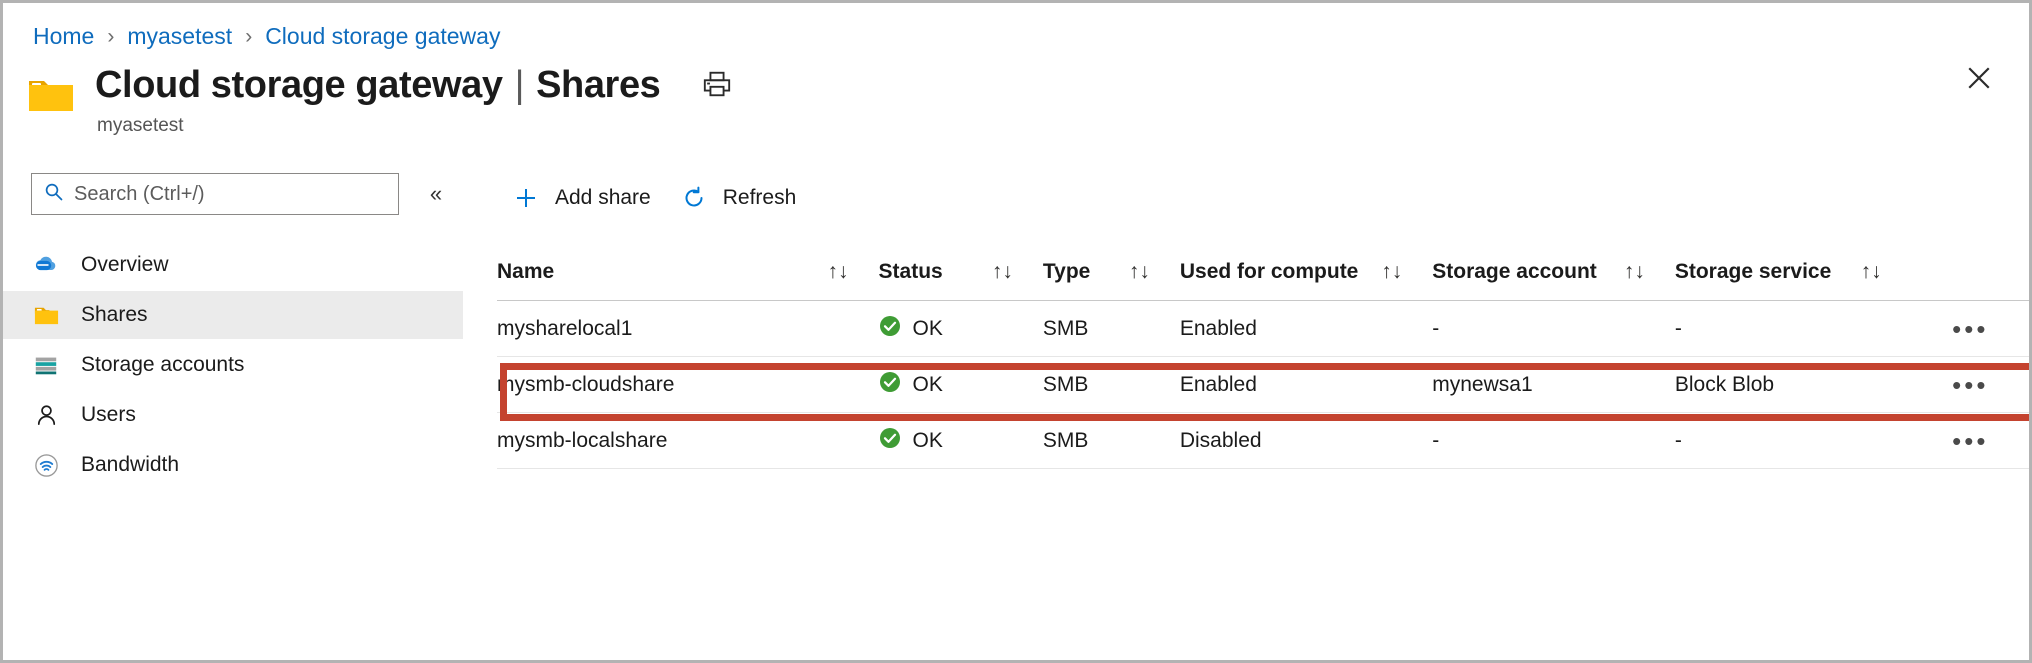 The image size is (2032, 663). I want to click on command-bar: Add share Refresh, so click(653, 198).